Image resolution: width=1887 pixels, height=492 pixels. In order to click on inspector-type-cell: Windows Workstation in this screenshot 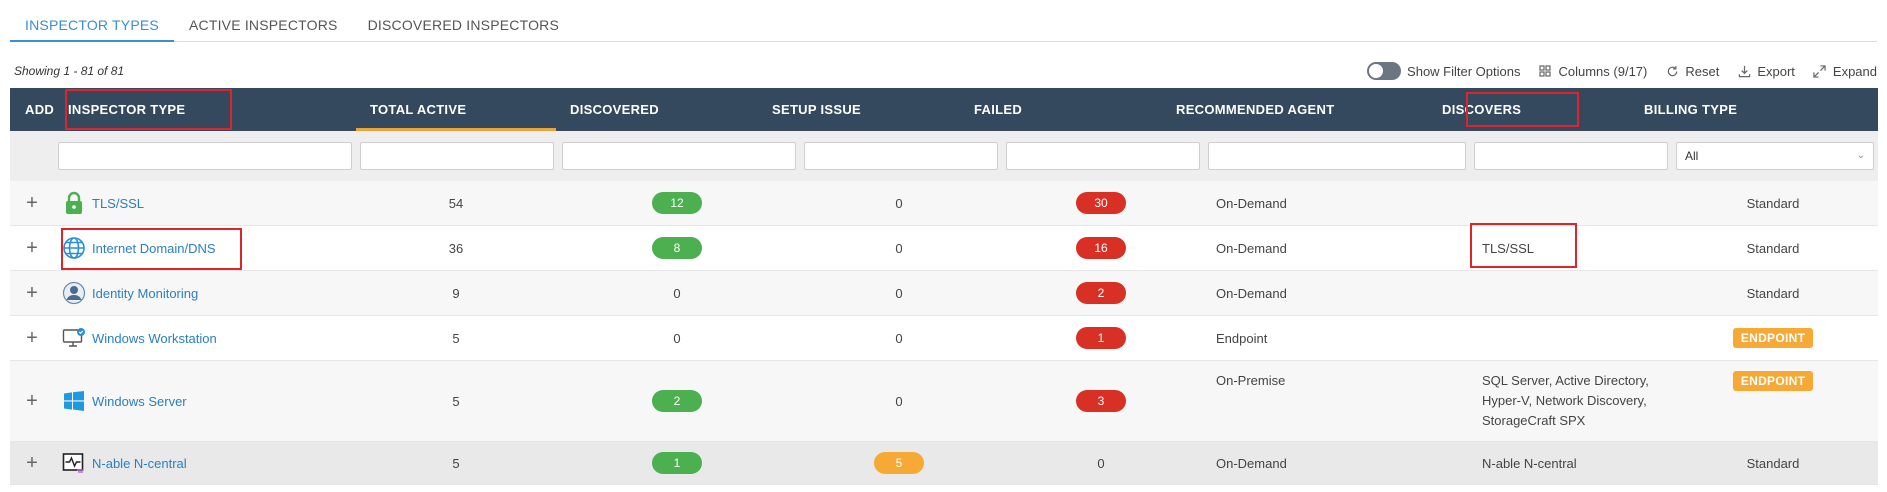, I will do `click(205, 338)`.